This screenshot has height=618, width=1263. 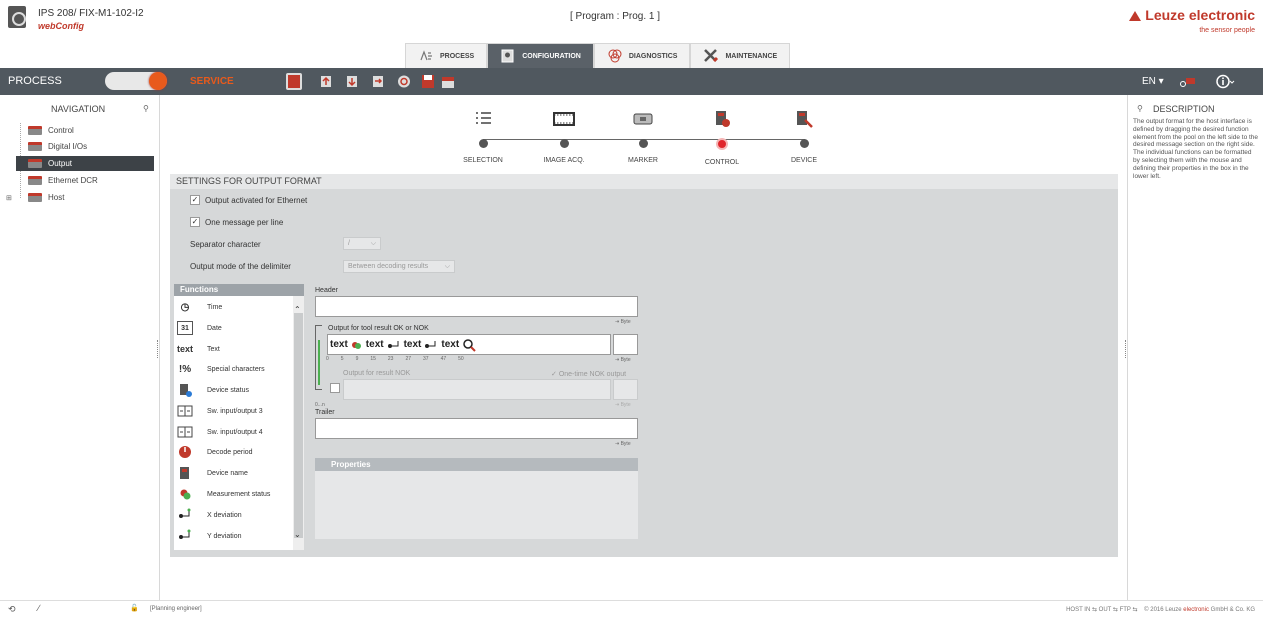 What do you see at coordinates (428, 81) in the screenshot?
I see `save-icon` at bounding box center [428, 81].